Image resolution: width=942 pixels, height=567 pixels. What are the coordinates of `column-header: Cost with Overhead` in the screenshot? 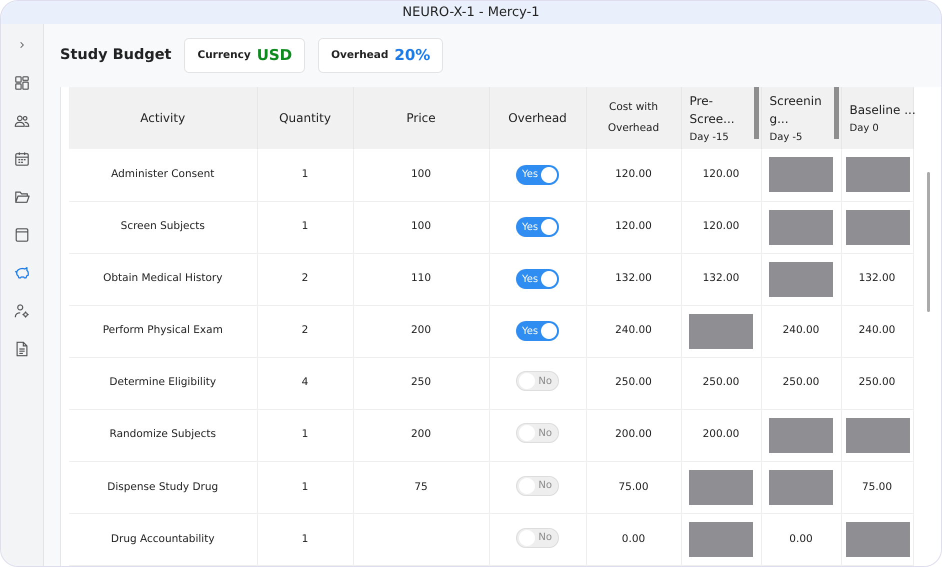 It's located at (633, 118).